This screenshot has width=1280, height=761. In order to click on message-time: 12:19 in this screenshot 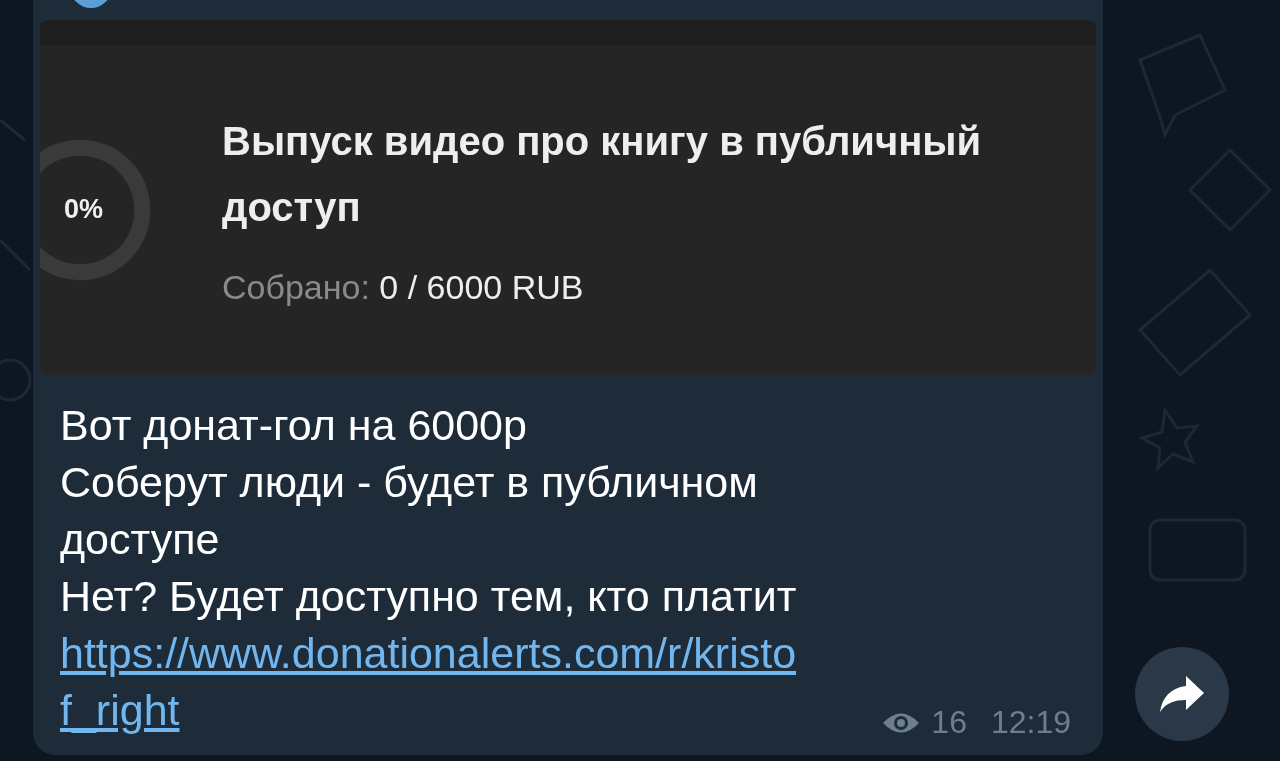, I will do `click(1030, 722)`.